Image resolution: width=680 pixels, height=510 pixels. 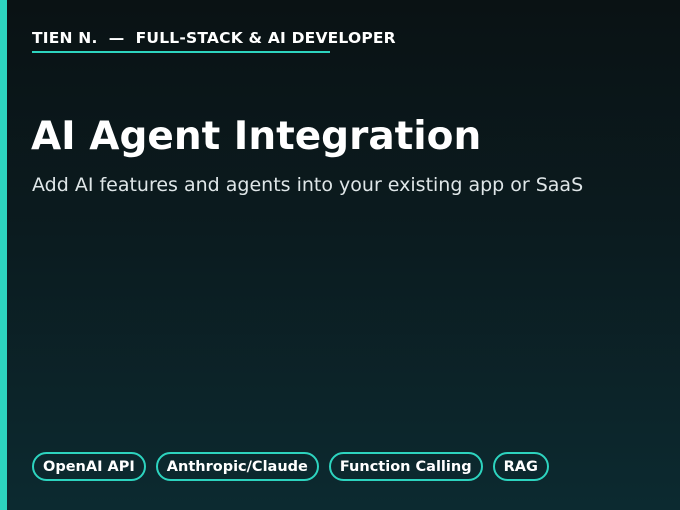 What do you see at coordinates (181, 52) in the screenshot?
I see `byline-underline` at bounding box center [181, 52].